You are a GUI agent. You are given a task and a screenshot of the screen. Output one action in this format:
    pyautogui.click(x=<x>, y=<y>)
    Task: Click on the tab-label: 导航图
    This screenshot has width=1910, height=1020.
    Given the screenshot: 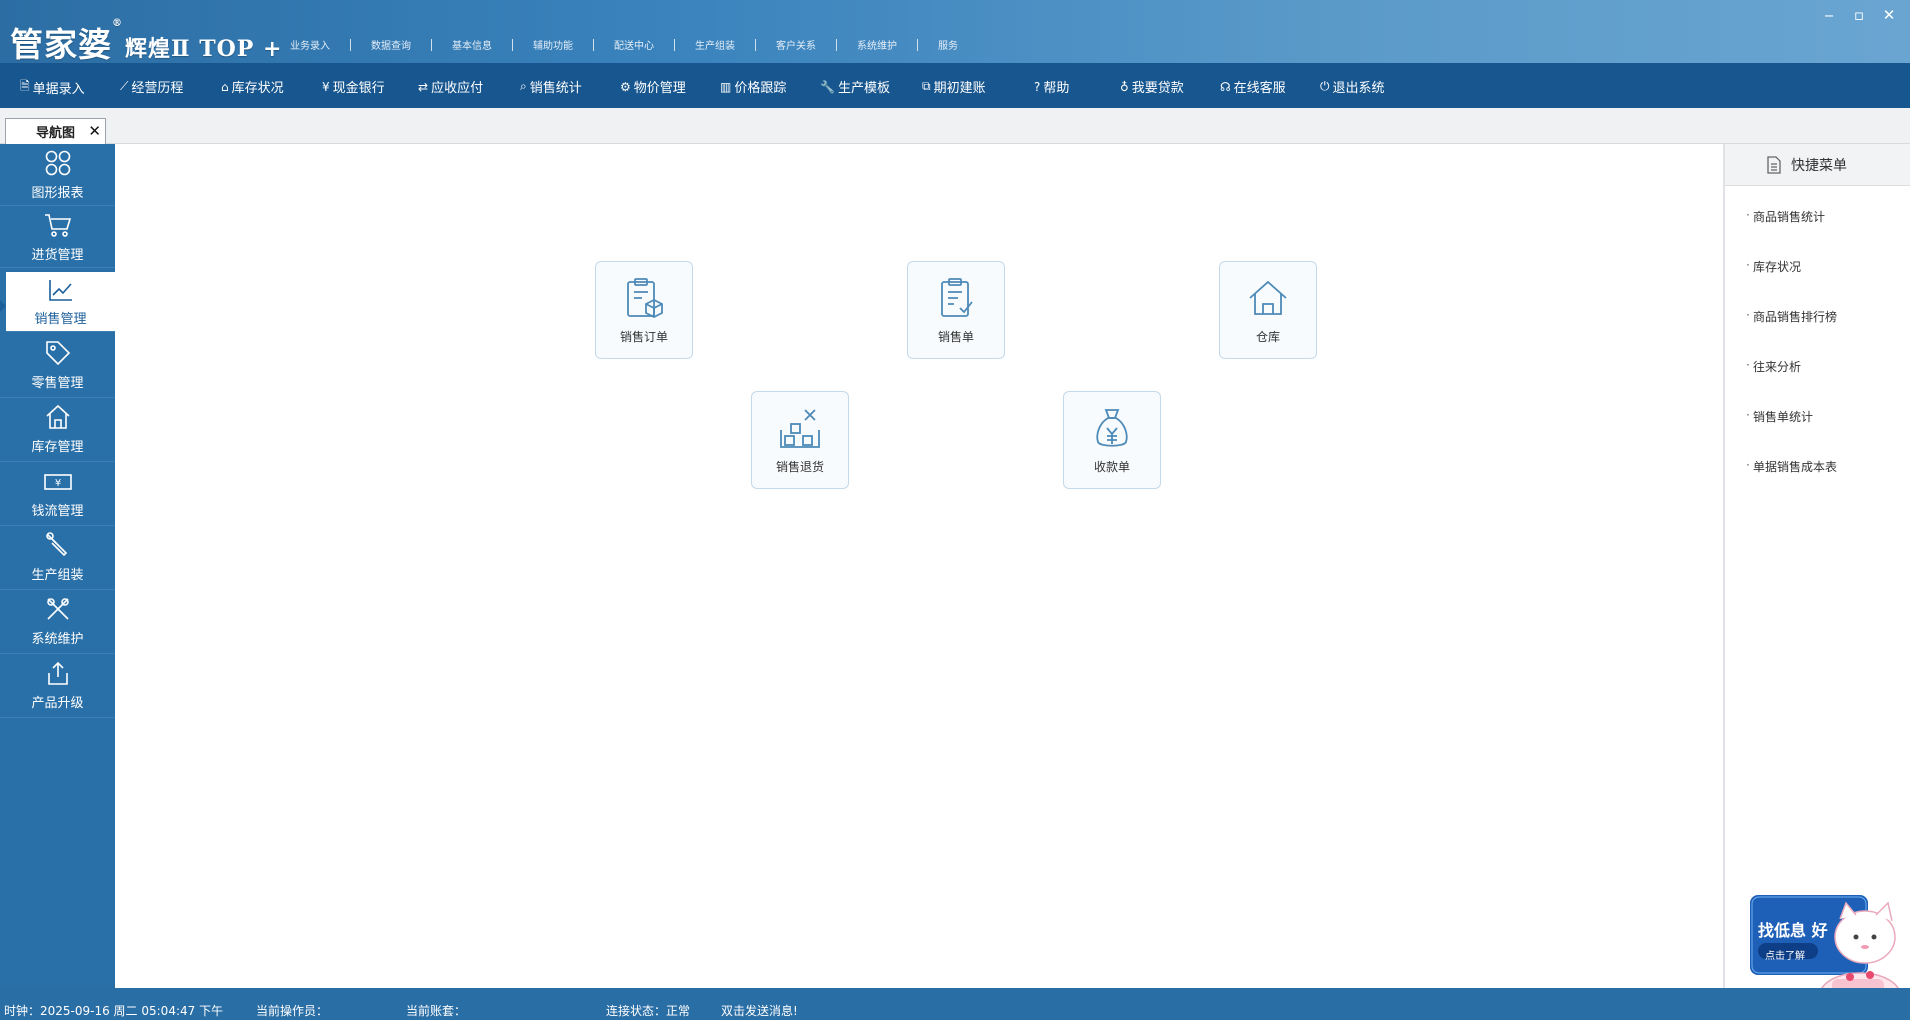 What is the action you would take?
    pyautogui.click(x=55, y=133)
    